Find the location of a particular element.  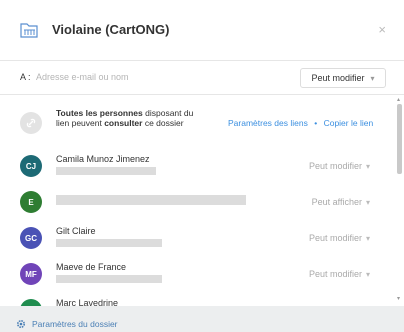

gear-icon is located at coordinates (21, 324).